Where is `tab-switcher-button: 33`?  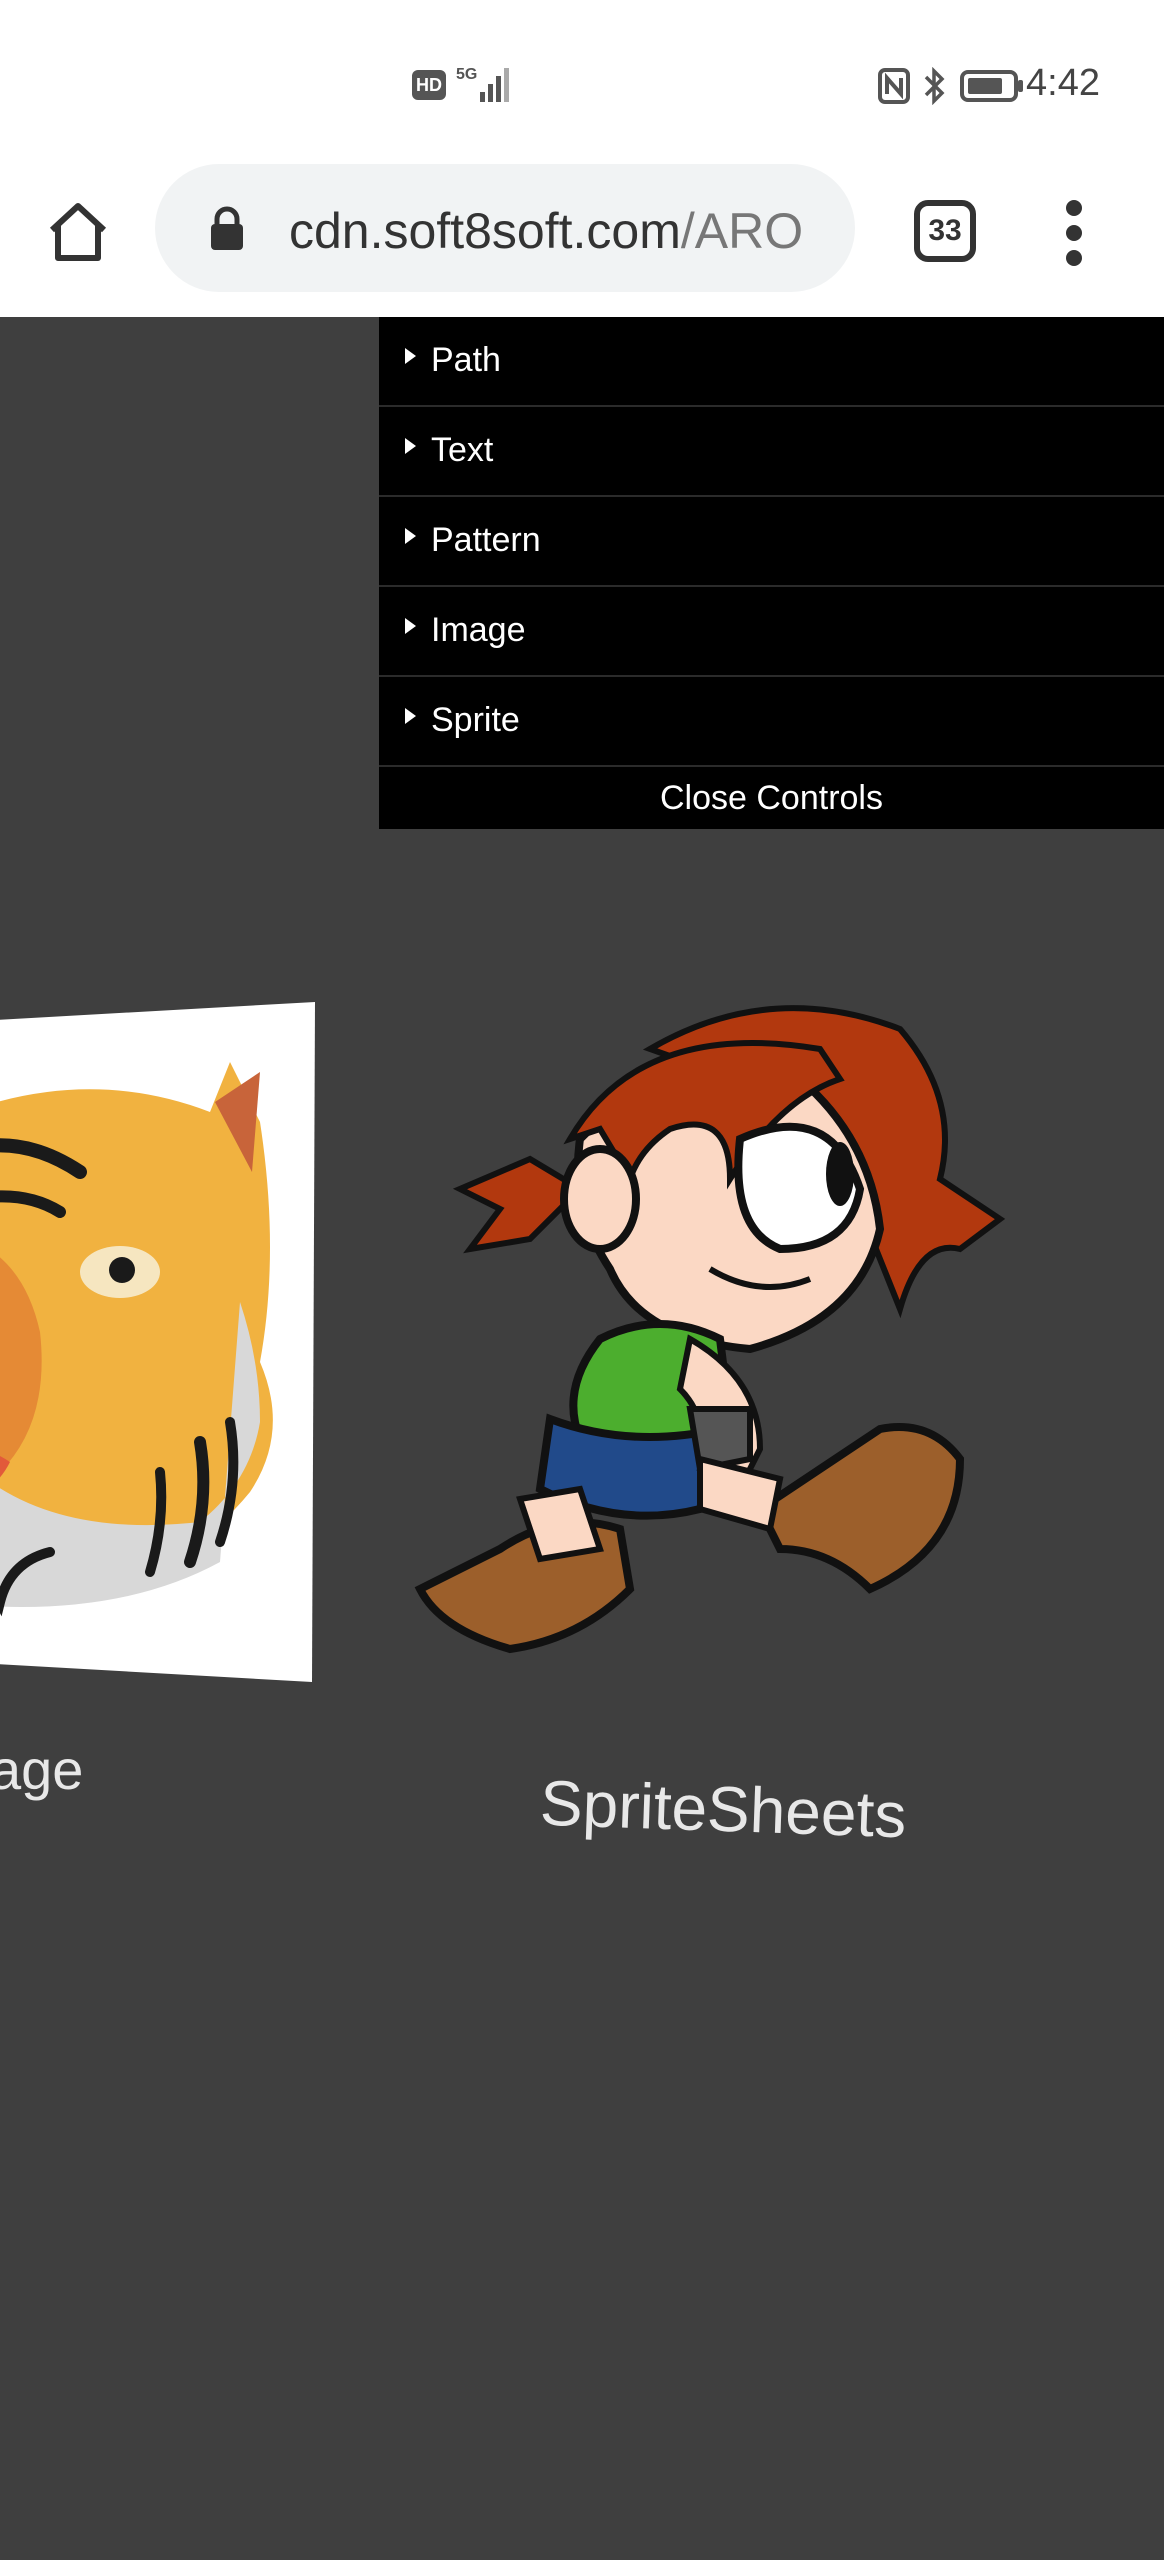 tab-switcher-button: 33 is located at coordinates (945, 231).